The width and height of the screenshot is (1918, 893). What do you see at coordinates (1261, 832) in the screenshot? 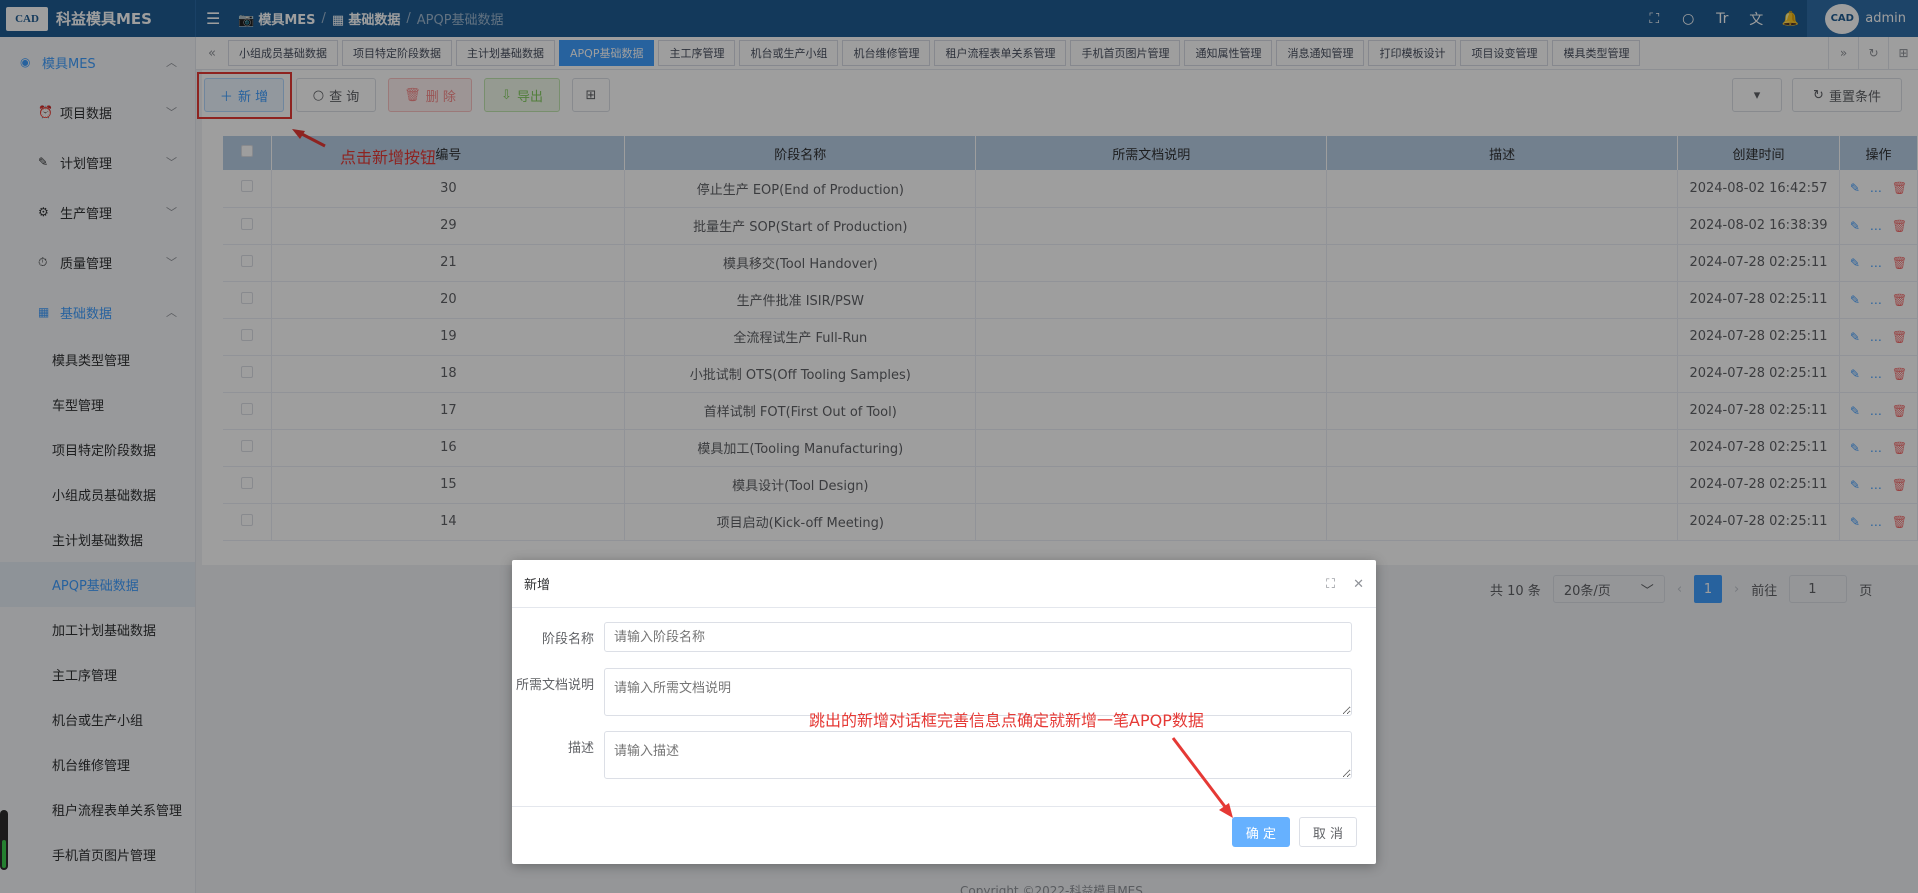
I see `confirm-button: 确 定` at bounding box center [1261, 832].